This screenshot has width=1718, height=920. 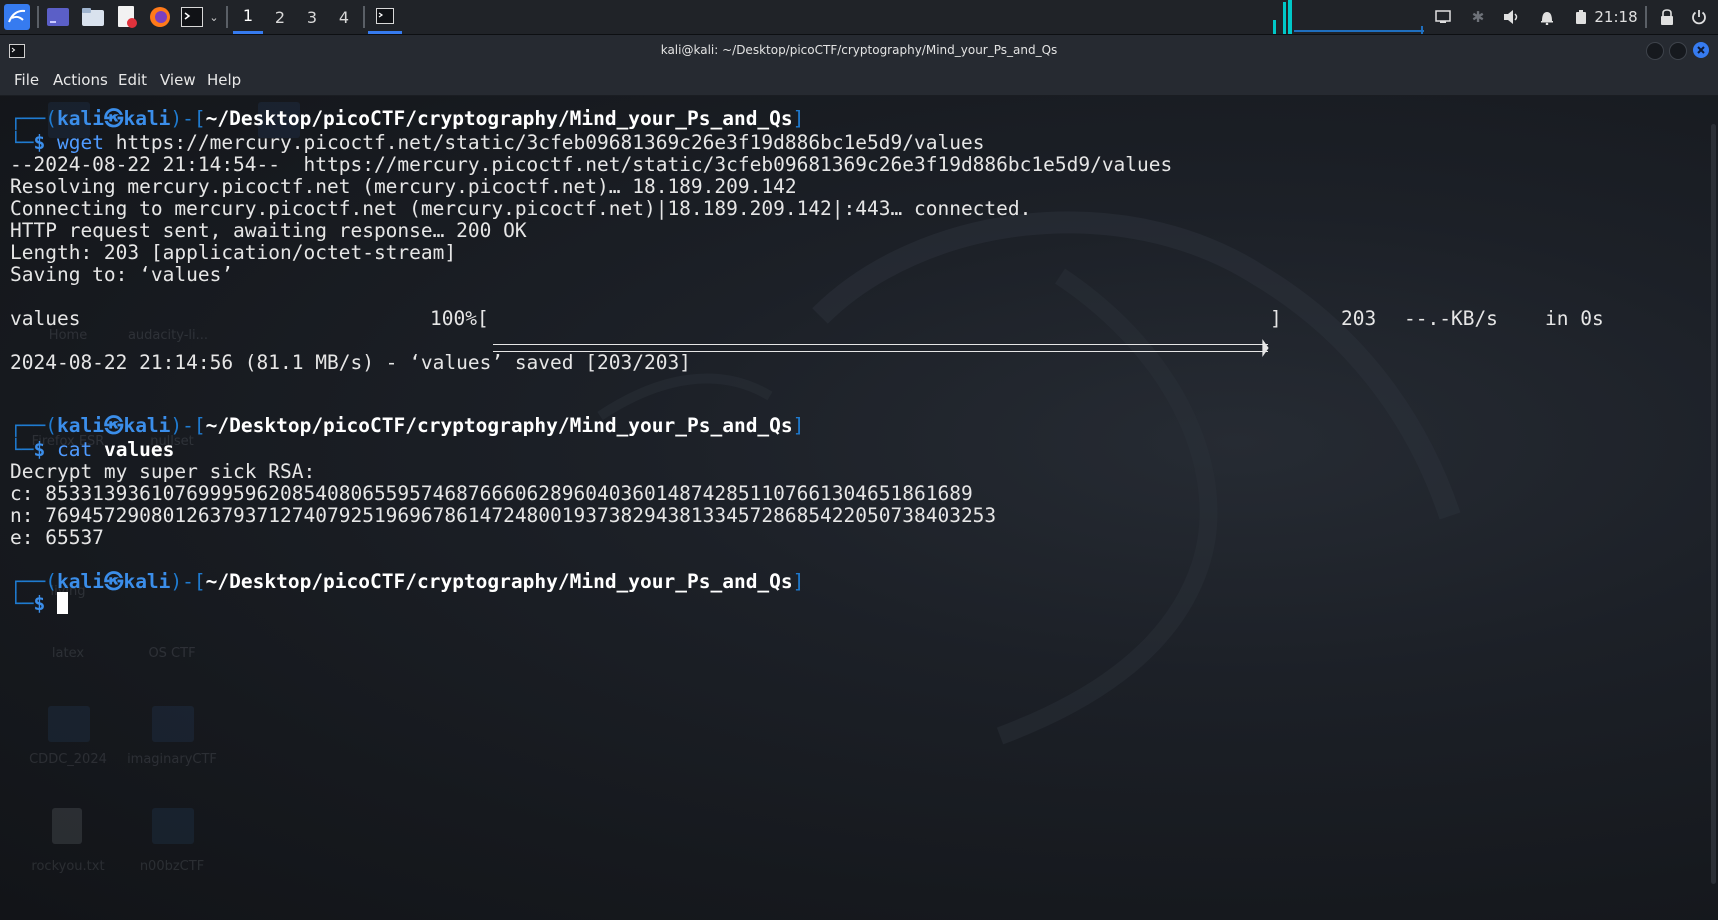 I want to click on close-icon, so click(x=1701, y=50).